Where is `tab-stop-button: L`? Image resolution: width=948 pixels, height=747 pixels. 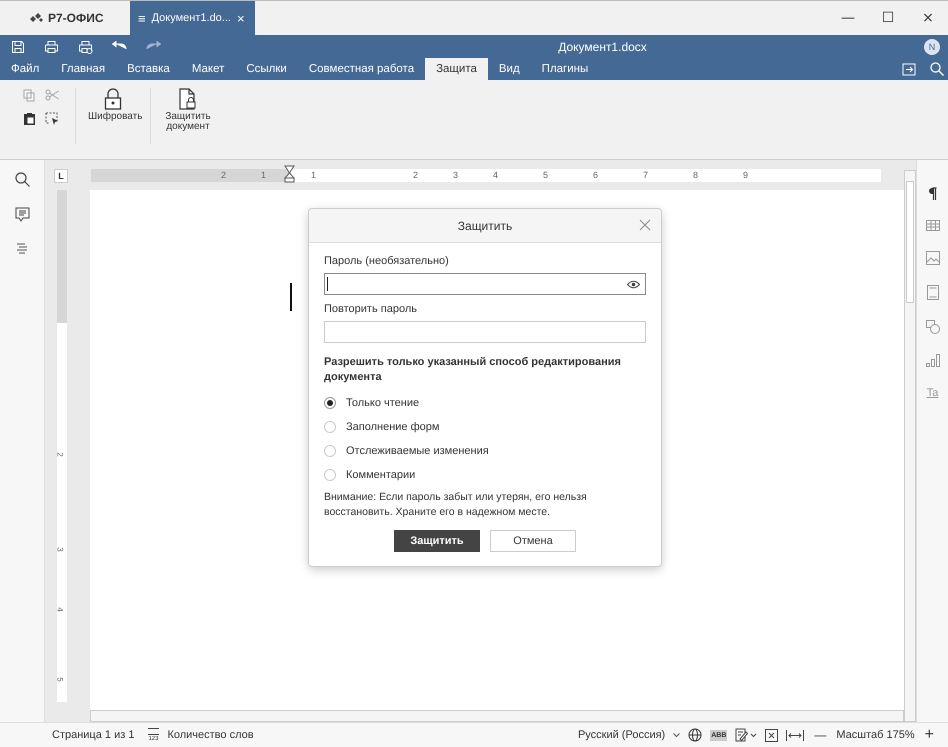
tab-stop-button: L is located at coordinates (61, 176).